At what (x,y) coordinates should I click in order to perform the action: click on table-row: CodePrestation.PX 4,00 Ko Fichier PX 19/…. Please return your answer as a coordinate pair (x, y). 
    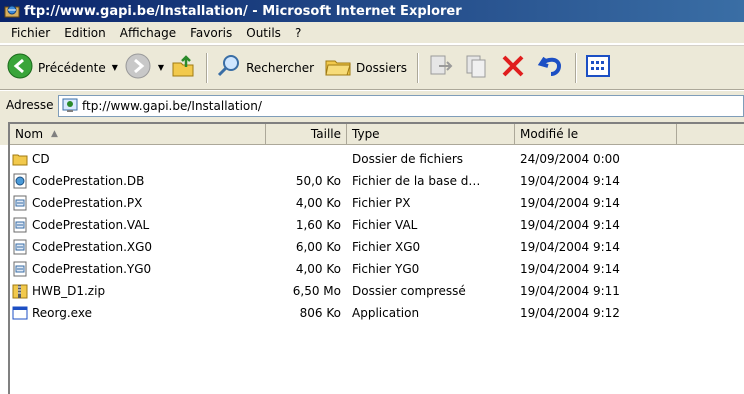
    Looking at the image, I should click on (377, 203).